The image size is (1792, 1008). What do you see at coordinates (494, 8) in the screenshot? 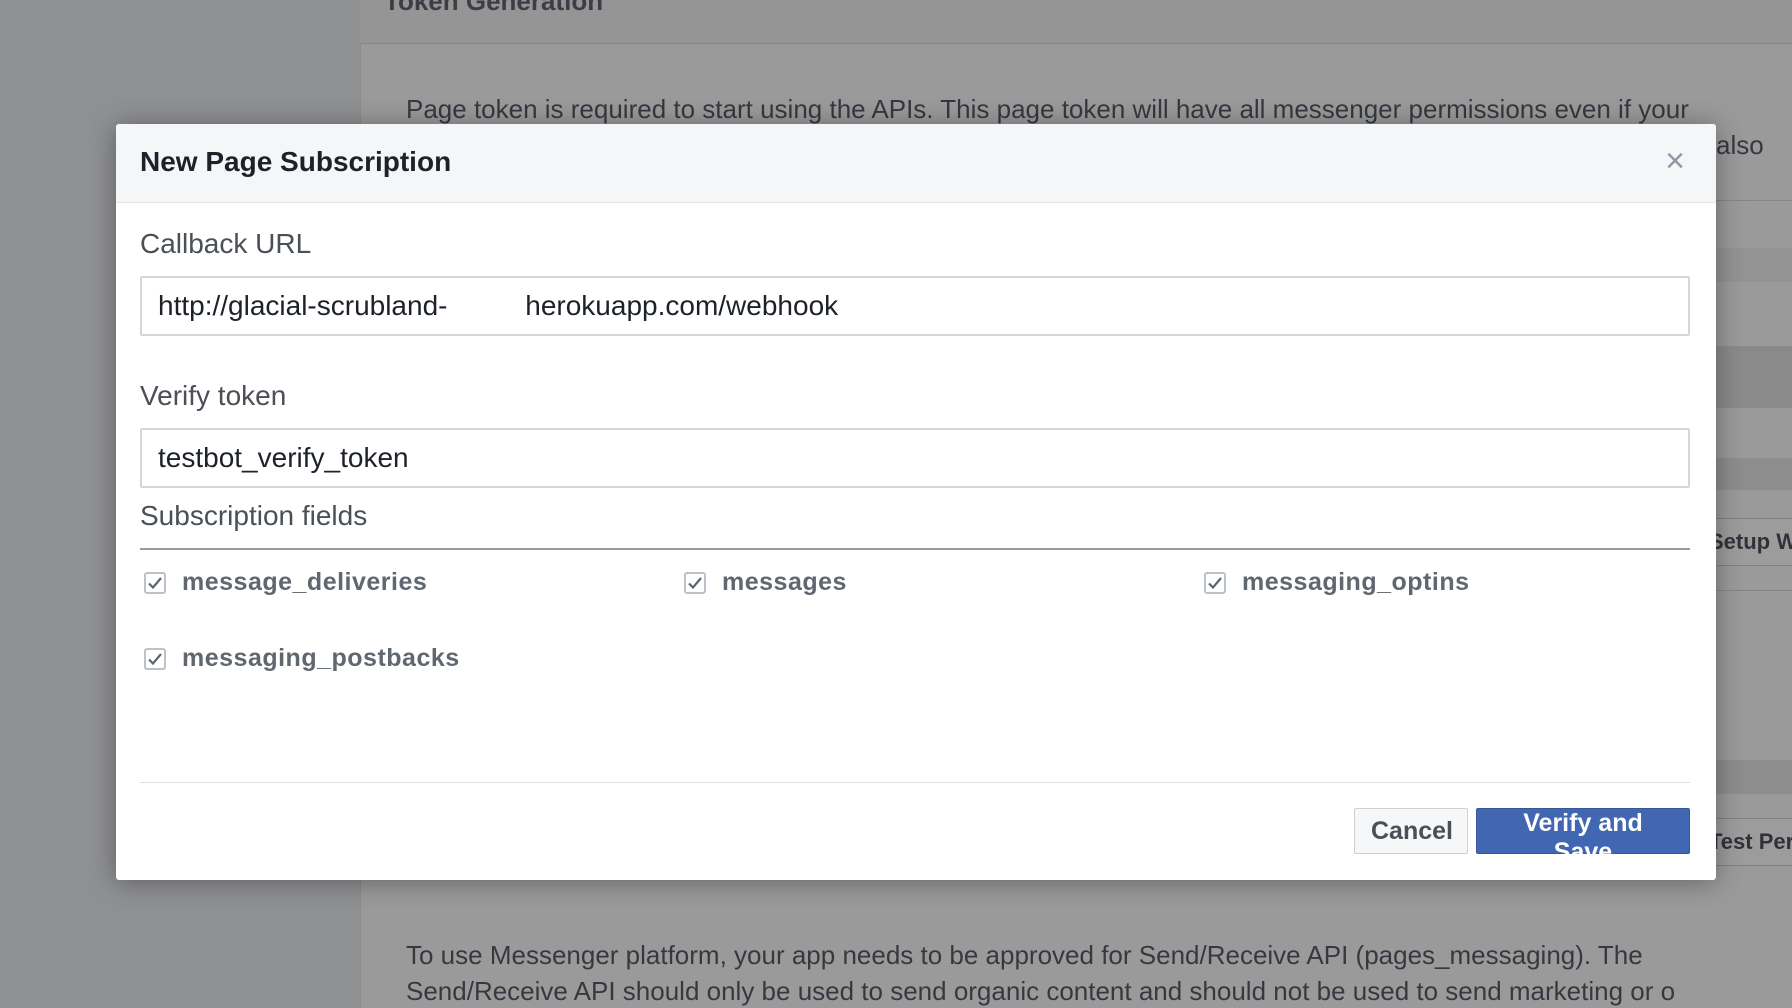
I see `background-section-title: Token Generation` at bounding box center [494, 8].